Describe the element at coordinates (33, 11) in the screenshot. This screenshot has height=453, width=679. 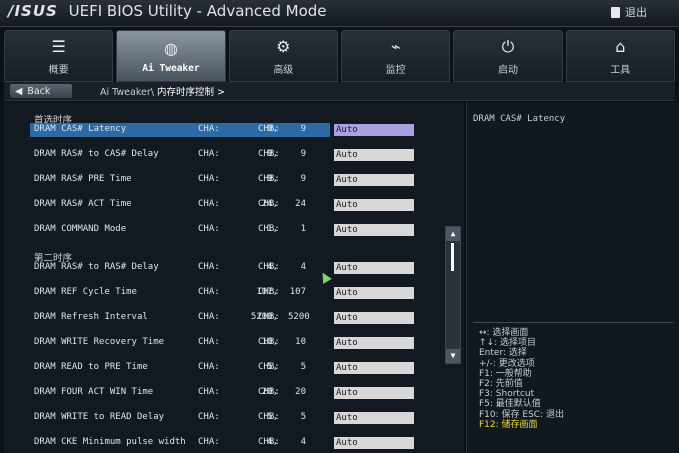
I see `asus-logo: /ISUS` at that location.